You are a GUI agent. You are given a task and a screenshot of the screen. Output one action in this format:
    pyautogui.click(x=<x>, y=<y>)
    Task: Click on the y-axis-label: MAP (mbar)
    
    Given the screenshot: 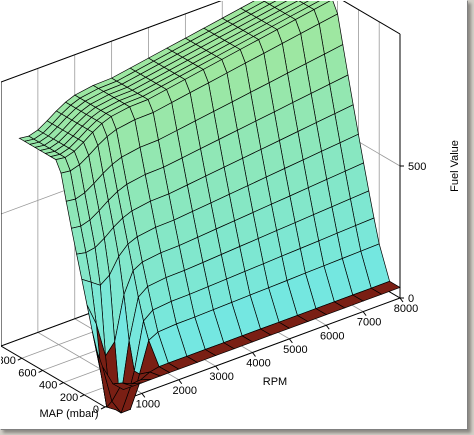 What is the action you would take?
    pyautogui.click(x=68, y=414)
    